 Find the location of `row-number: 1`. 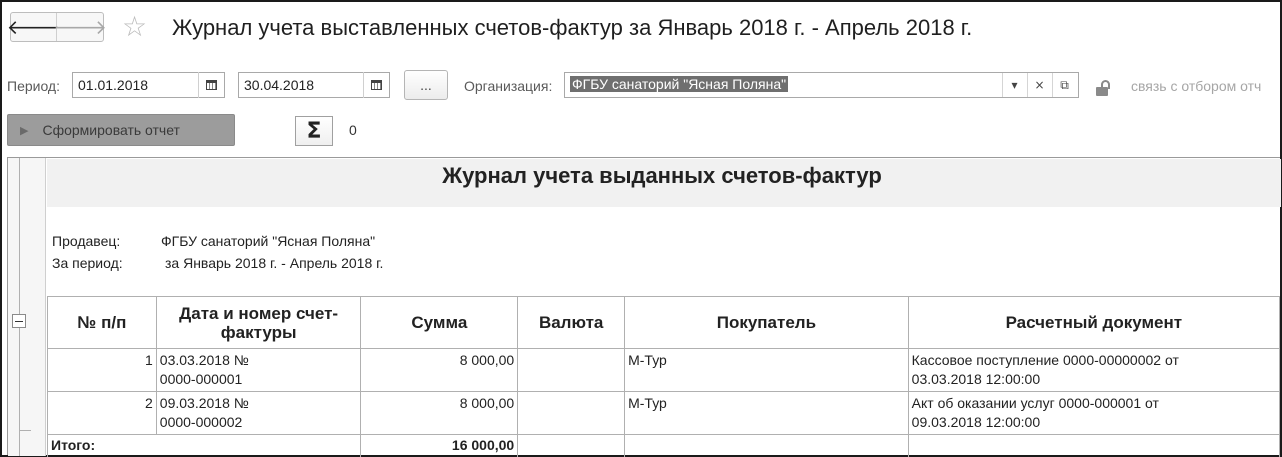

row-number: 1 is located at coordinates (102, 370).